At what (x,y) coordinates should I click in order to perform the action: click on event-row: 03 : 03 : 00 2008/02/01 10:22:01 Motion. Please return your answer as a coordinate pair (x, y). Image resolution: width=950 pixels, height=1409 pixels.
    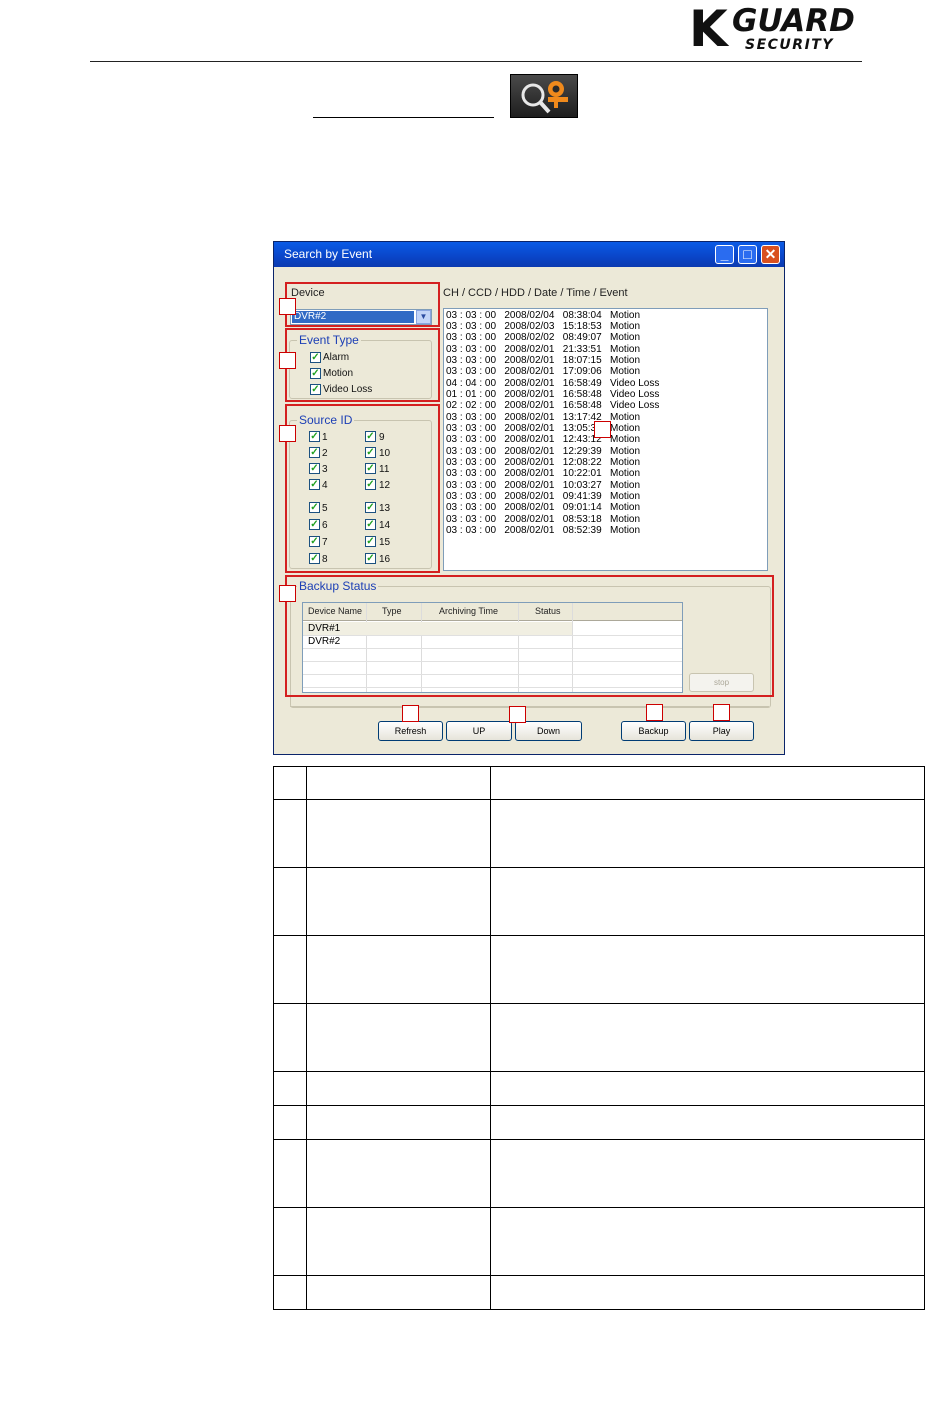
    Looking at the image, I should click on (543, 473).